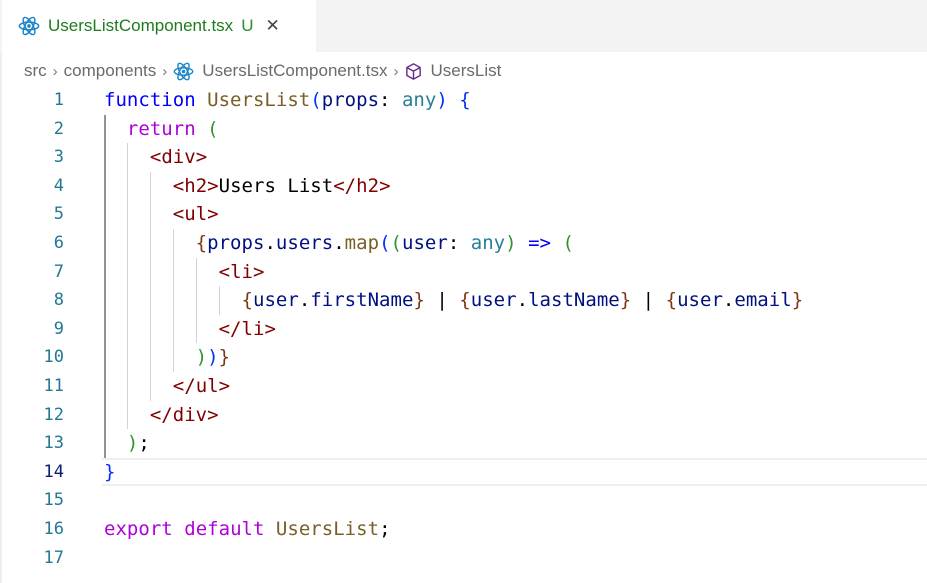 The height and width of the screenshot is (583, 927). Describe the element at coordinates (35, 71) in the screenshot. I see `breadcrumb-item-src: src` at that location.